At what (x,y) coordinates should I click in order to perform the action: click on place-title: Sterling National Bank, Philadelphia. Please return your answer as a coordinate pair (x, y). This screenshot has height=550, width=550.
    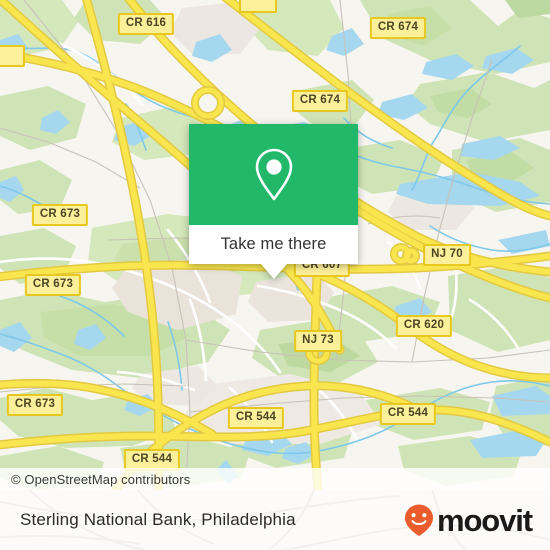
    Looking at the image, I should click on (158, 519).